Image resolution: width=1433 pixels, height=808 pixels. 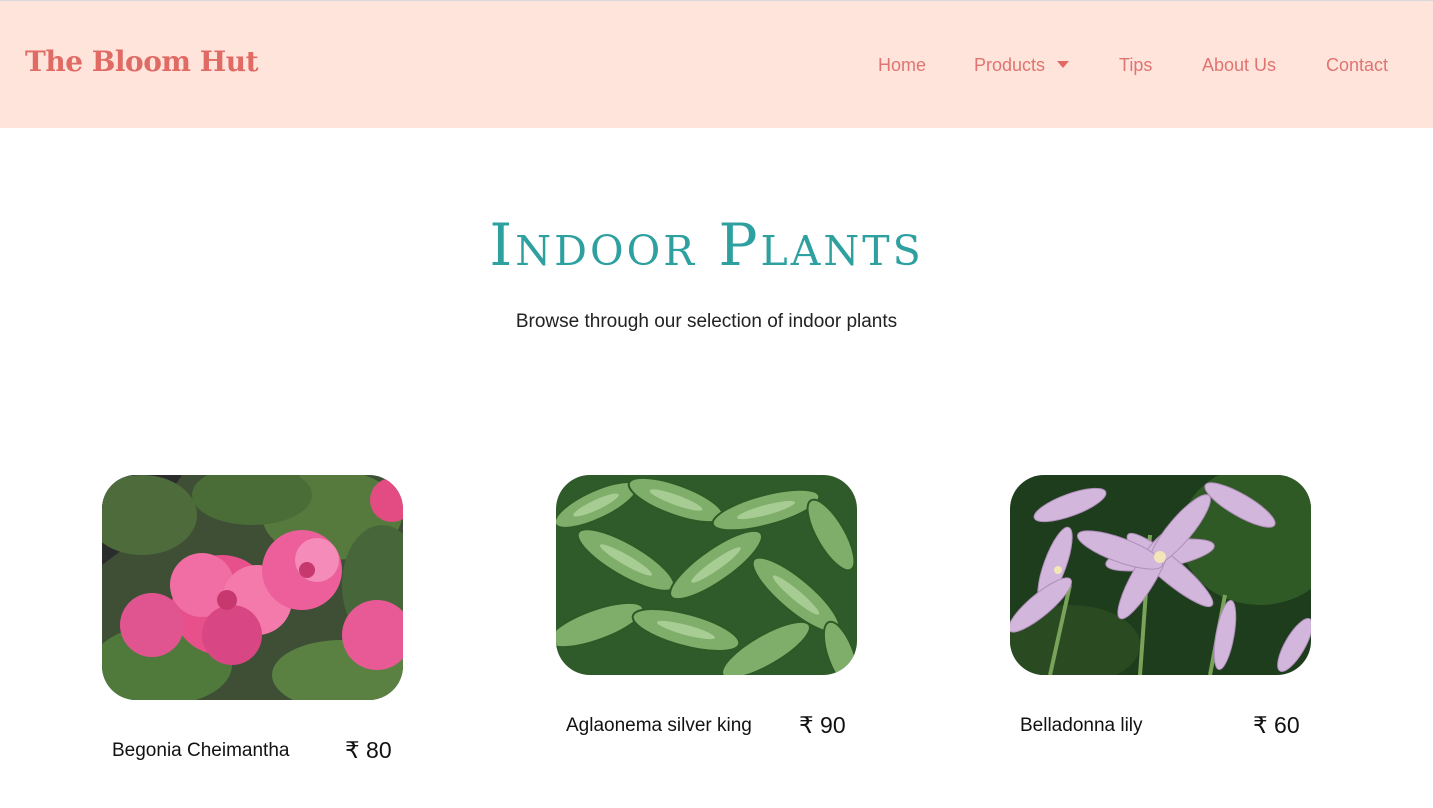 What do you see at coordinates (659, 726) in the screenshot?
I see `product-name: Aglaonema silver king` at bounding box center [659, 726].